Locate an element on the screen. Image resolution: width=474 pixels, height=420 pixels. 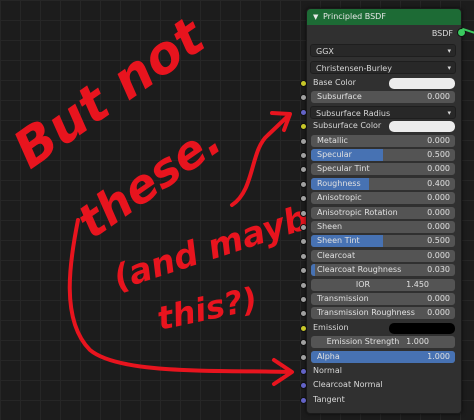
input-label: Normal is located at coordinates (327, 370).